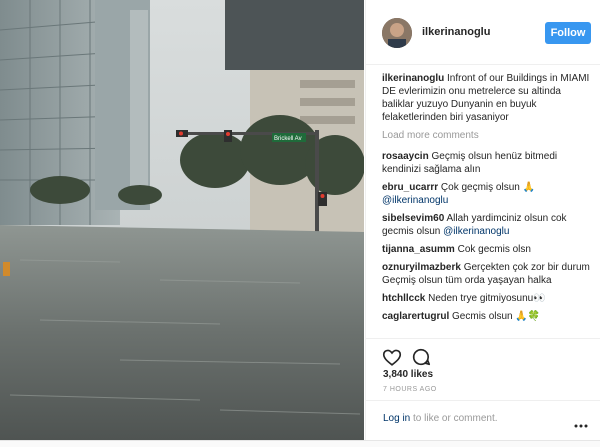 The width and height of the screenshot is (600, 447). What do you see at coordinates (396, 418) in the screenshot?
I see `login-link: Log in` at bounding box center [396, 418].